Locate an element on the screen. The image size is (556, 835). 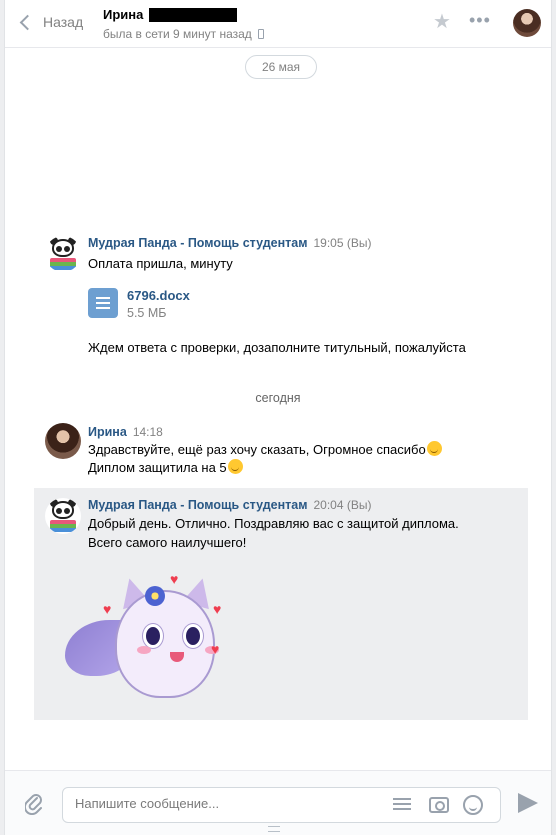
more-options-icon: ••• is located at coordinates (480, 20).